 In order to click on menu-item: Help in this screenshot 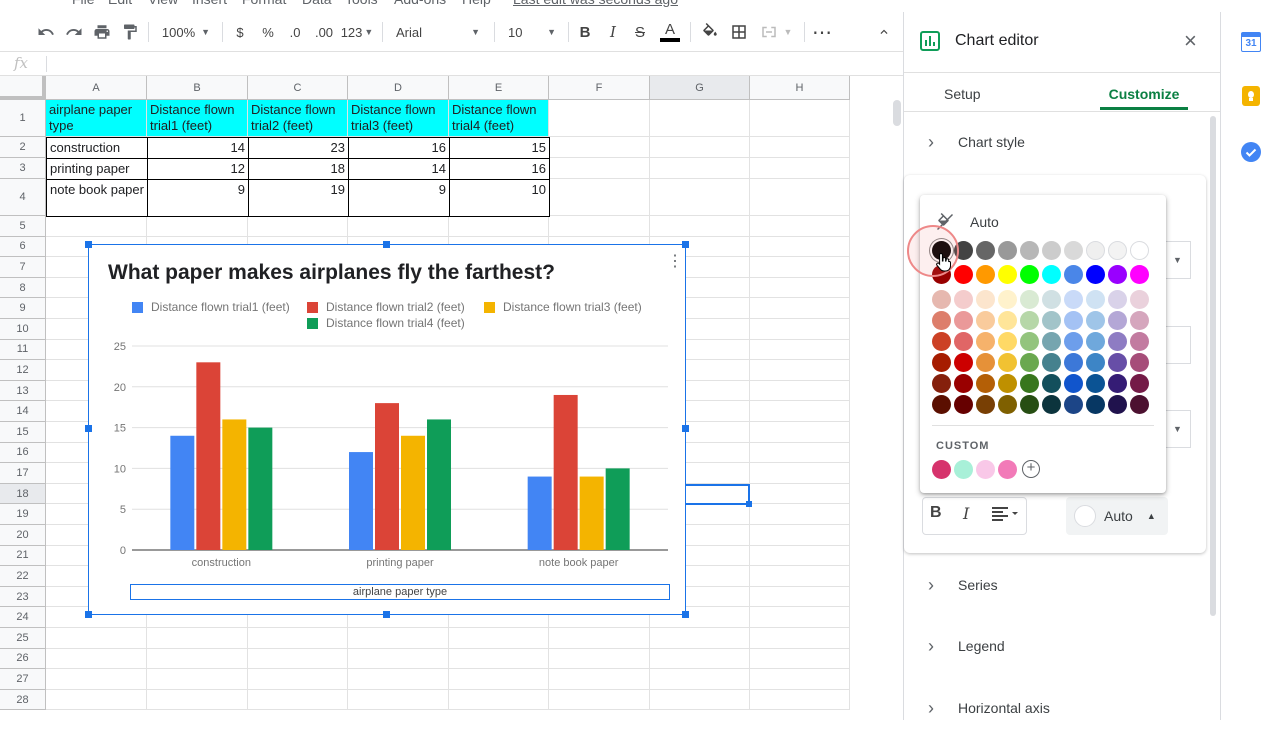, I will do `click(476, 3)`.